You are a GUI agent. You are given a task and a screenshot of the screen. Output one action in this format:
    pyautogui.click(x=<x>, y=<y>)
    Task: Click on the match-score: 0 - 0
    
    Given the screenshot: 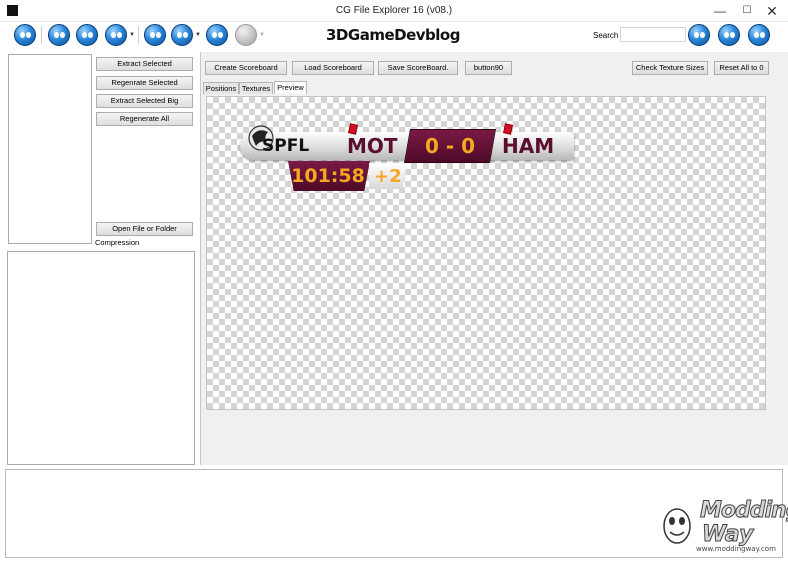 What is the action you would take?
    pyautogui.click(x=450, y=146)
    